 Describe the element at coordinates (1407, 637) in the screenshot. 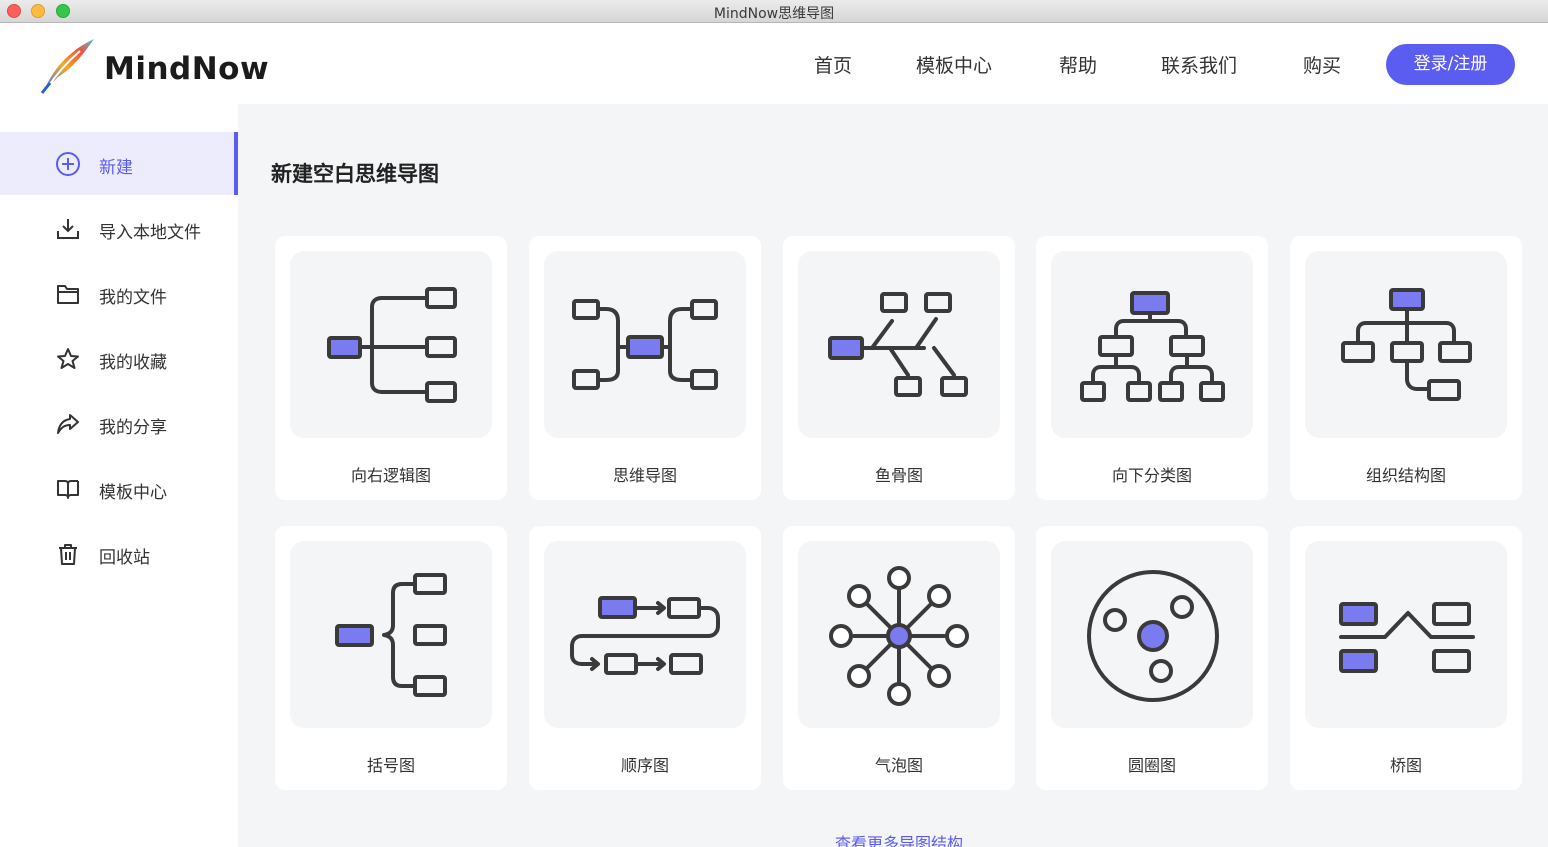

I see `bridge-icon` at that location.